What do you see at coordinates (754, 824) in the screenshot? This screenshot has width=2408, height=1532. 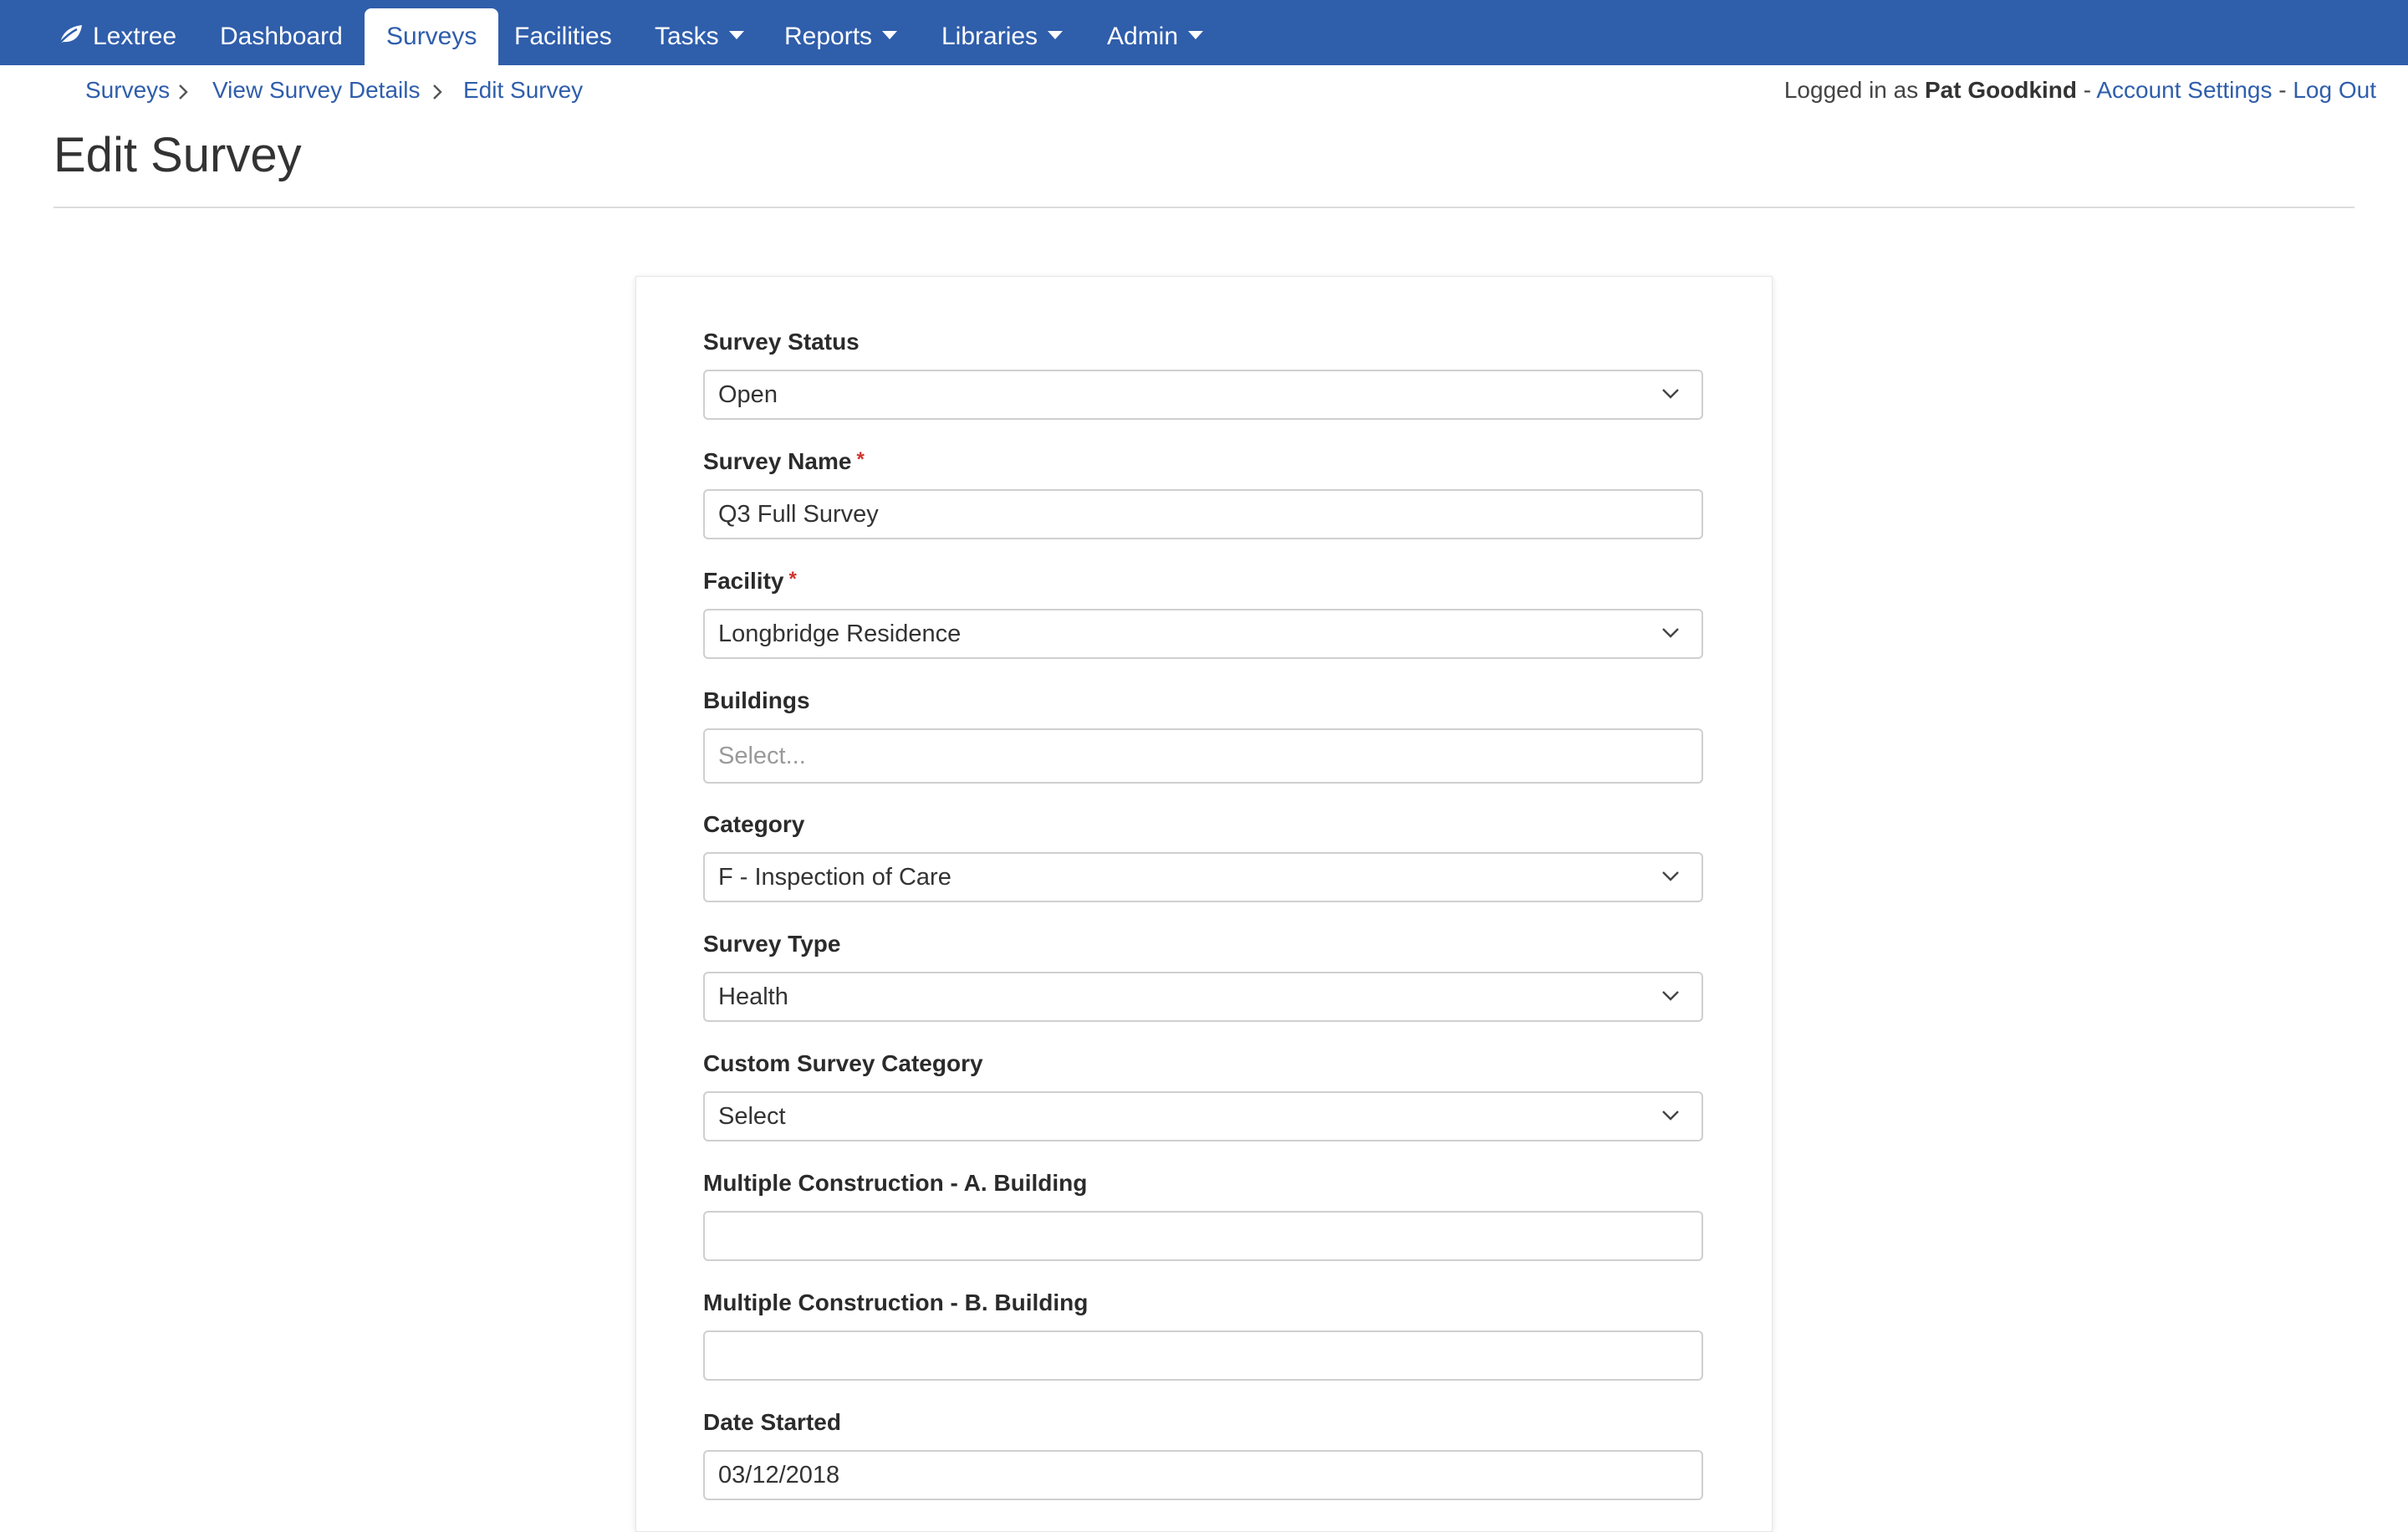 I see `category-label: Category` at bounding box center [754, 824].